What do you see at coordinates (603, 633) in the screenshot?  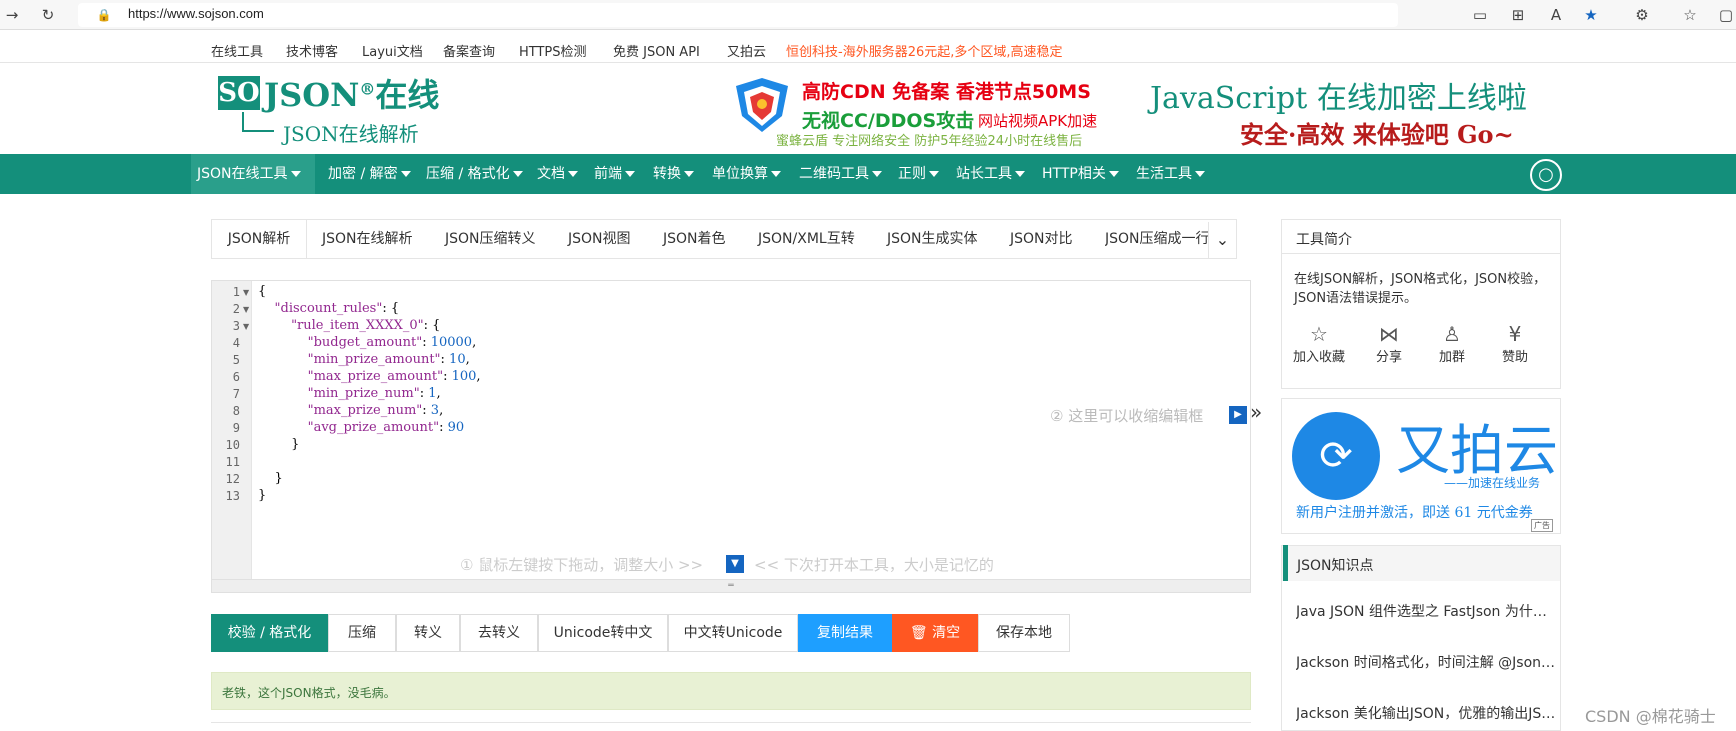 I see `unicode-to-chinese-button: Unicode转中文` at bounding box center [603, 633].